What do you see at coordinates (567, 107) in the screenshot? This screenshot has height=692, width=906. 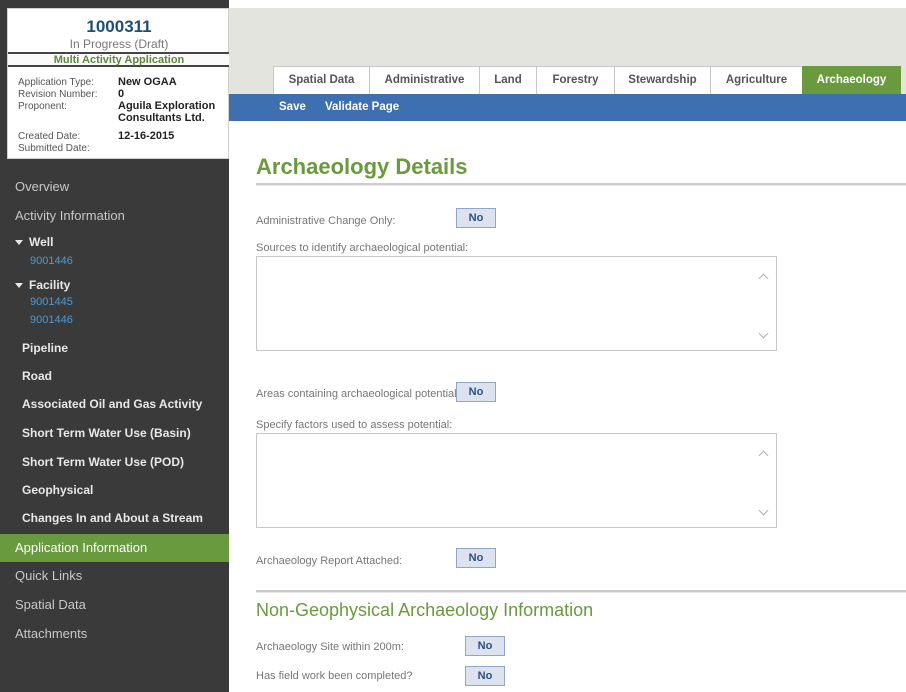 I see `action-toolbar: Save Validate Page` at bounding box center [567, 107].